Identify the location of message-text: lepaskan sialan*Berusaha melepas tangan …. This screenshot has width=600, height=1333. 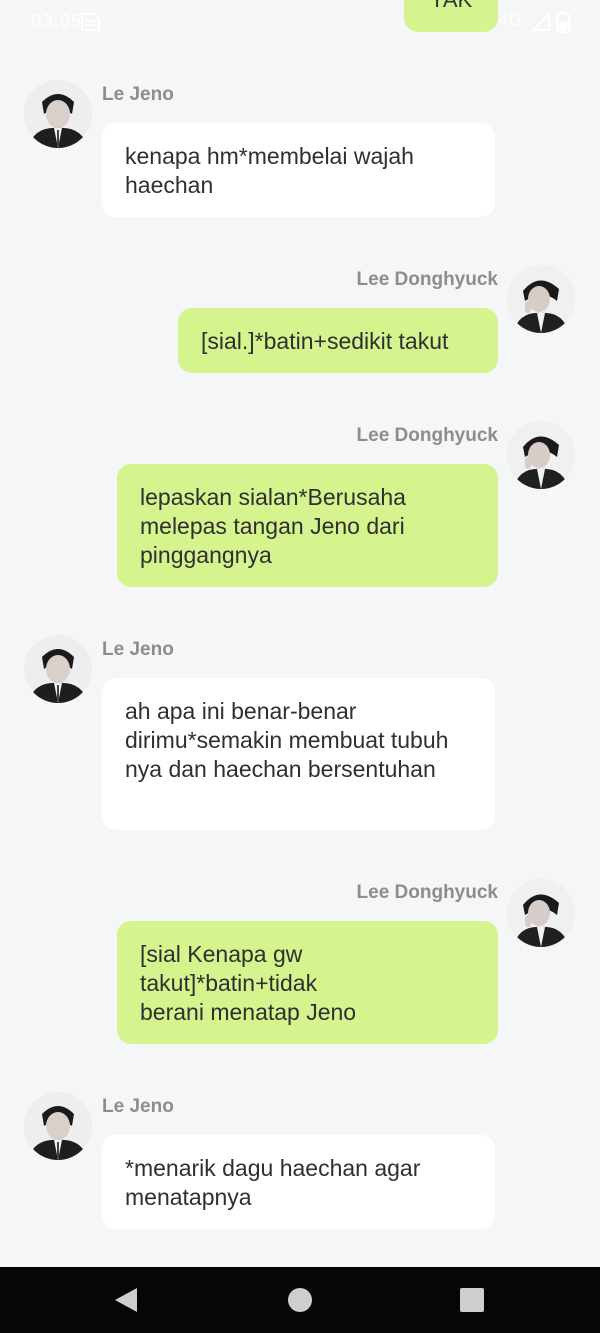
(273, 526).